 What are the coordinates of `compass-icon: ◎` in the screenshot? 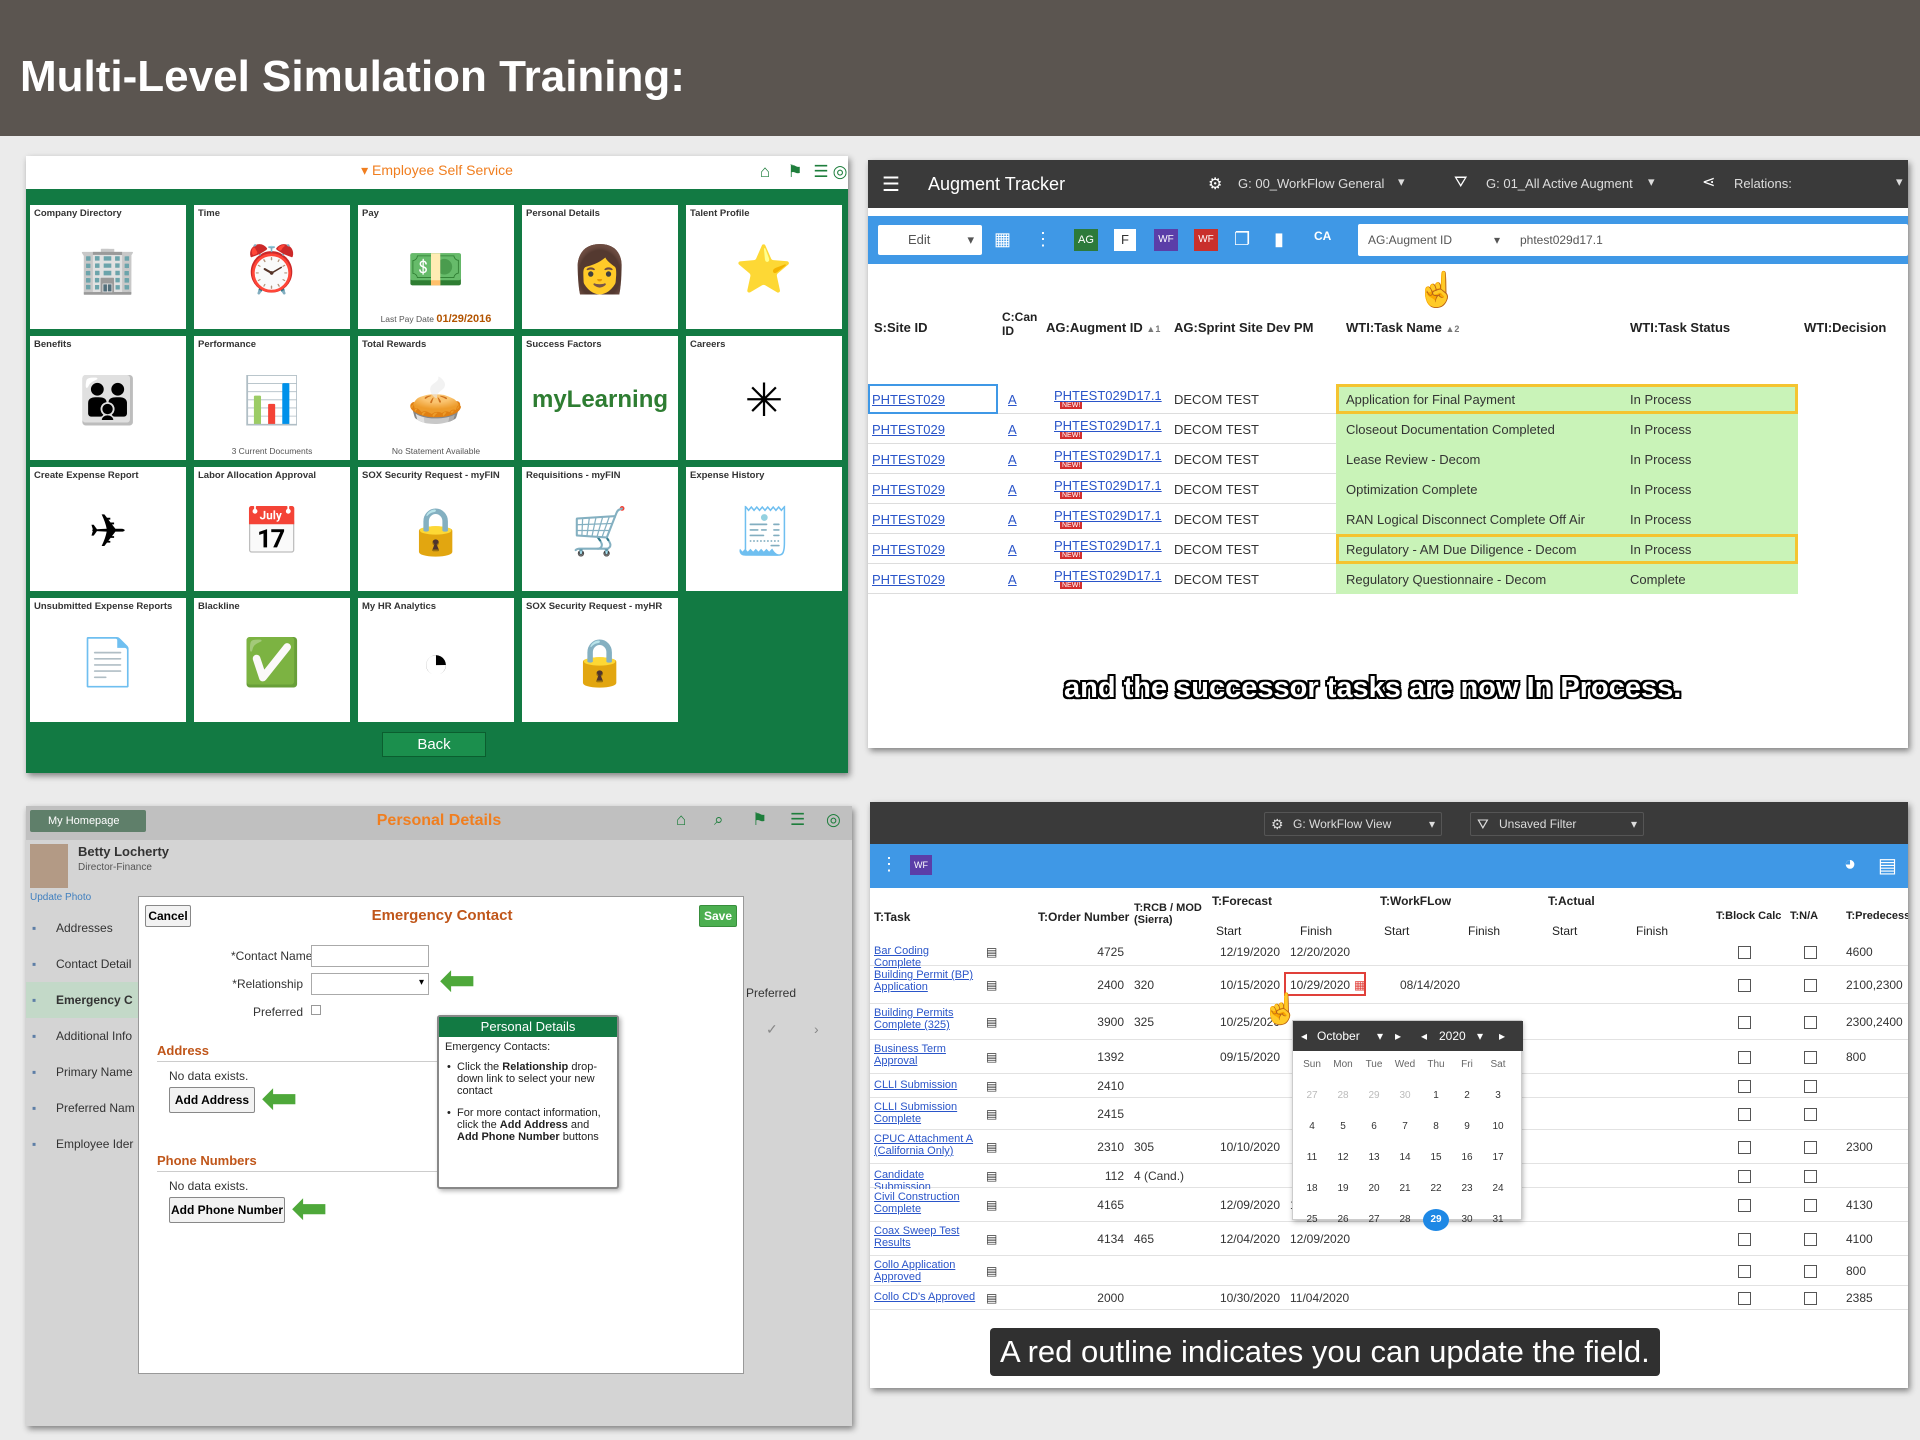 It's located at (840, 172).